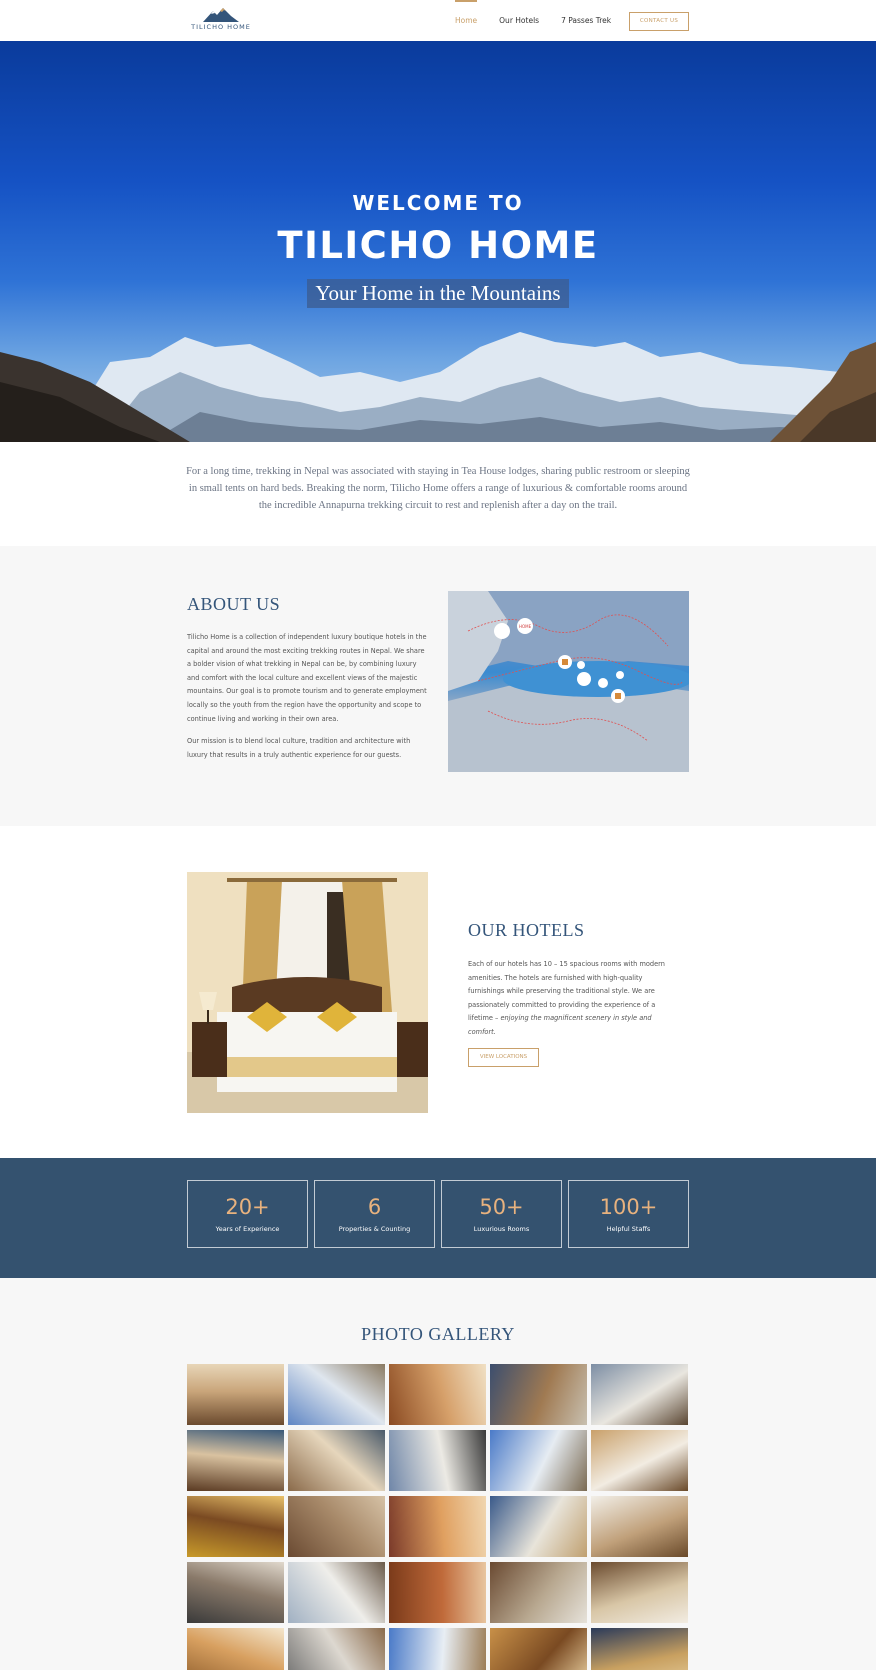  Describe the element at coordinates (438, 203) in the screenshot. I see `hero-welcome-text: WELCOME TO` at that location.